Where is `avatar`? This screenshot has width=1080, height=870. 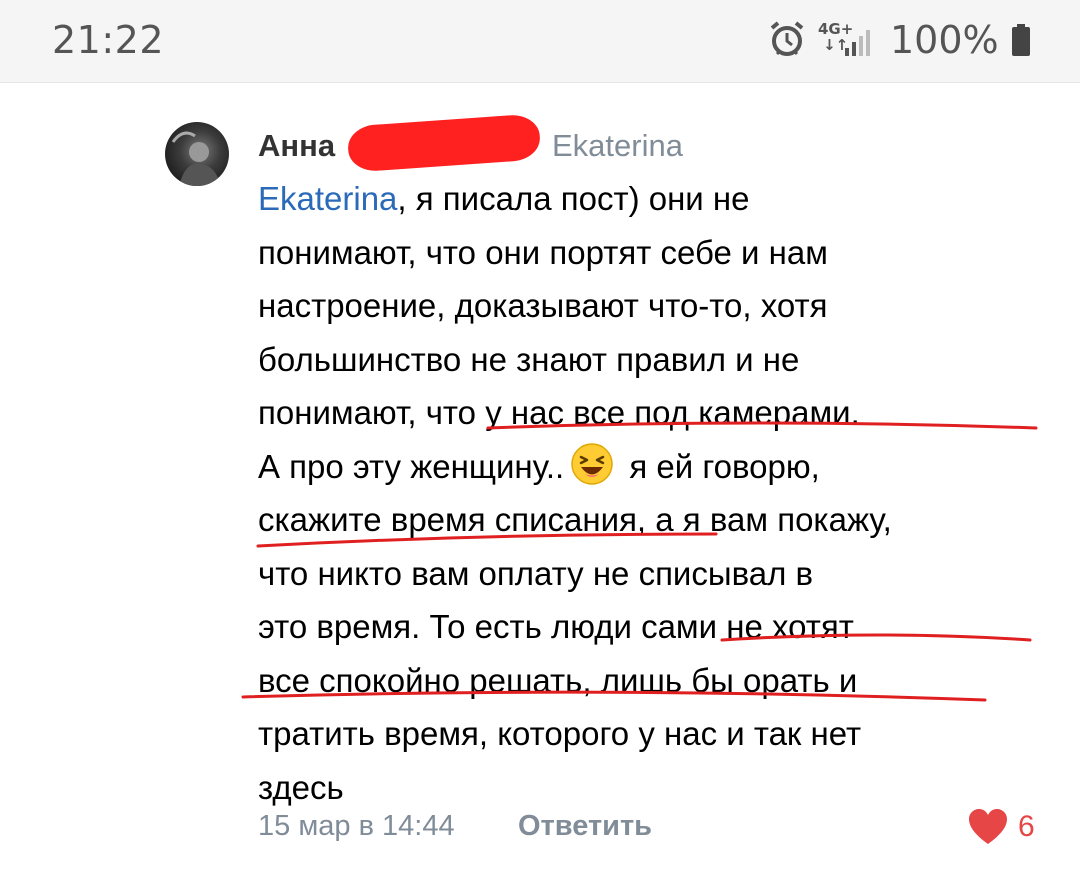 avatar is located at coordinates (197, 154).